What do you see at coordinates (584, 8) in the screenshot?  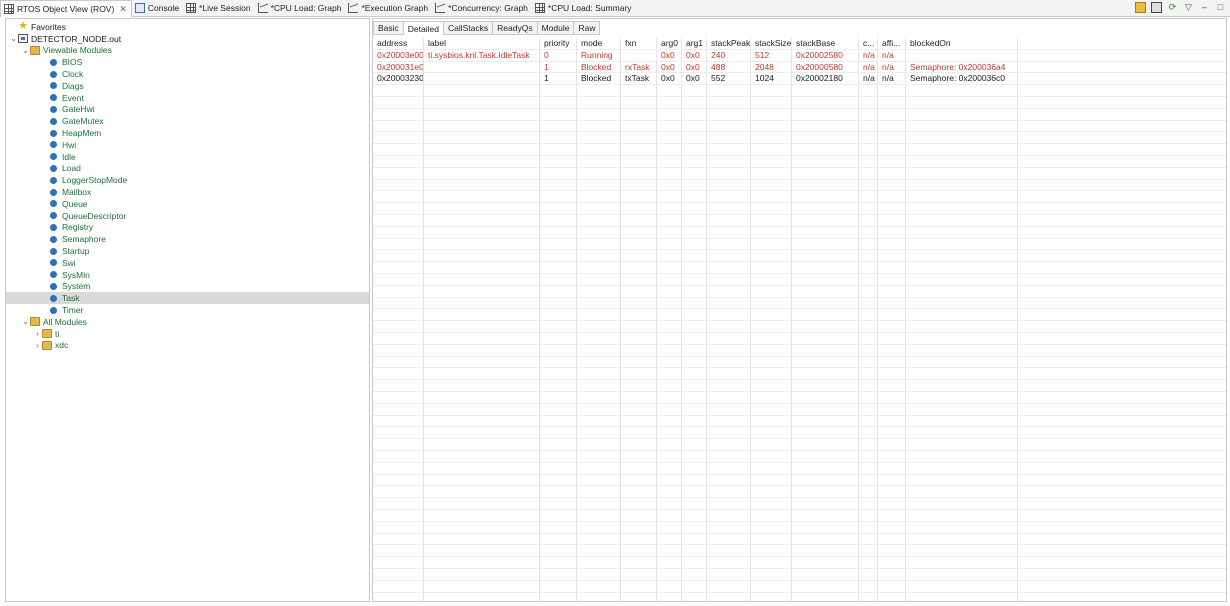 I see `view-tab-cpu-load-summary: *CPU Load: Summary` at bounding box center [584, 8].